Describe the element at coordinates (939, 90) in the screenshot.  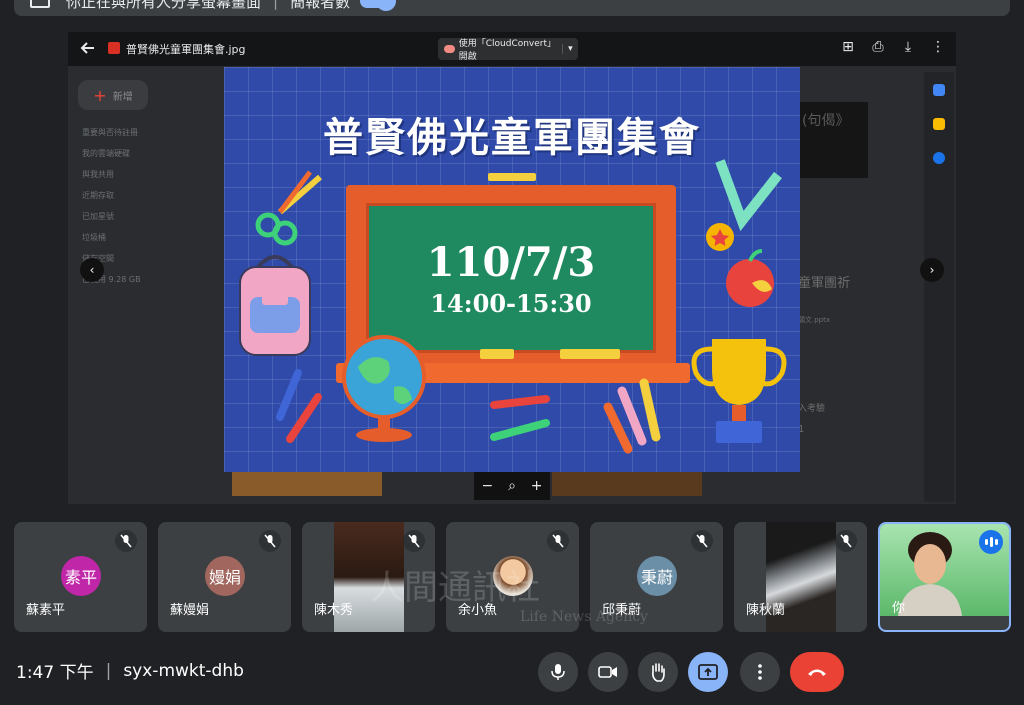
I see `calendar-icon` at that location.